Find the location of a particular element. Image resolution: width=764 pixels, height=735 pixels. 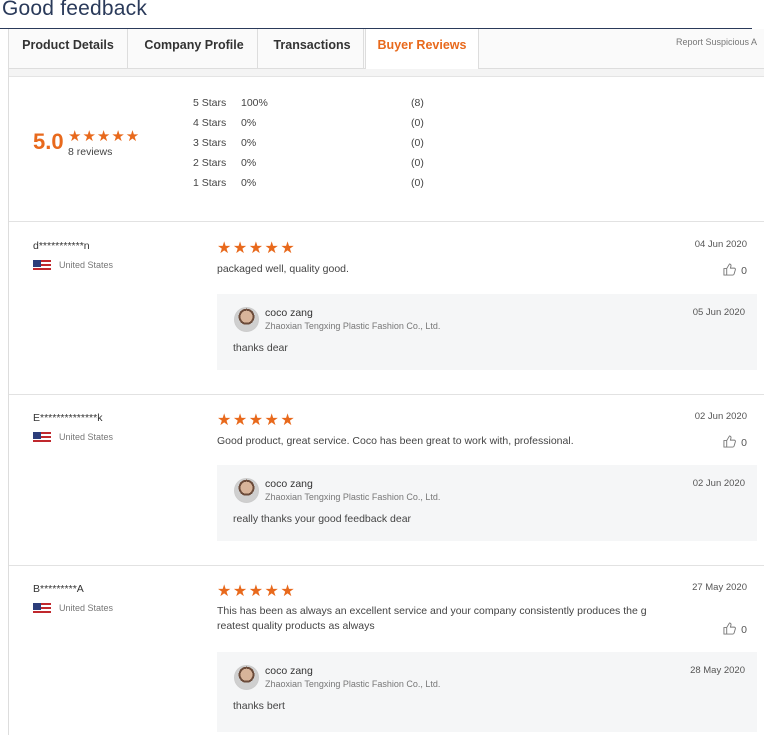

rating-row-3: 3 Stars 0% (0) is located at coordinates (323, 144).